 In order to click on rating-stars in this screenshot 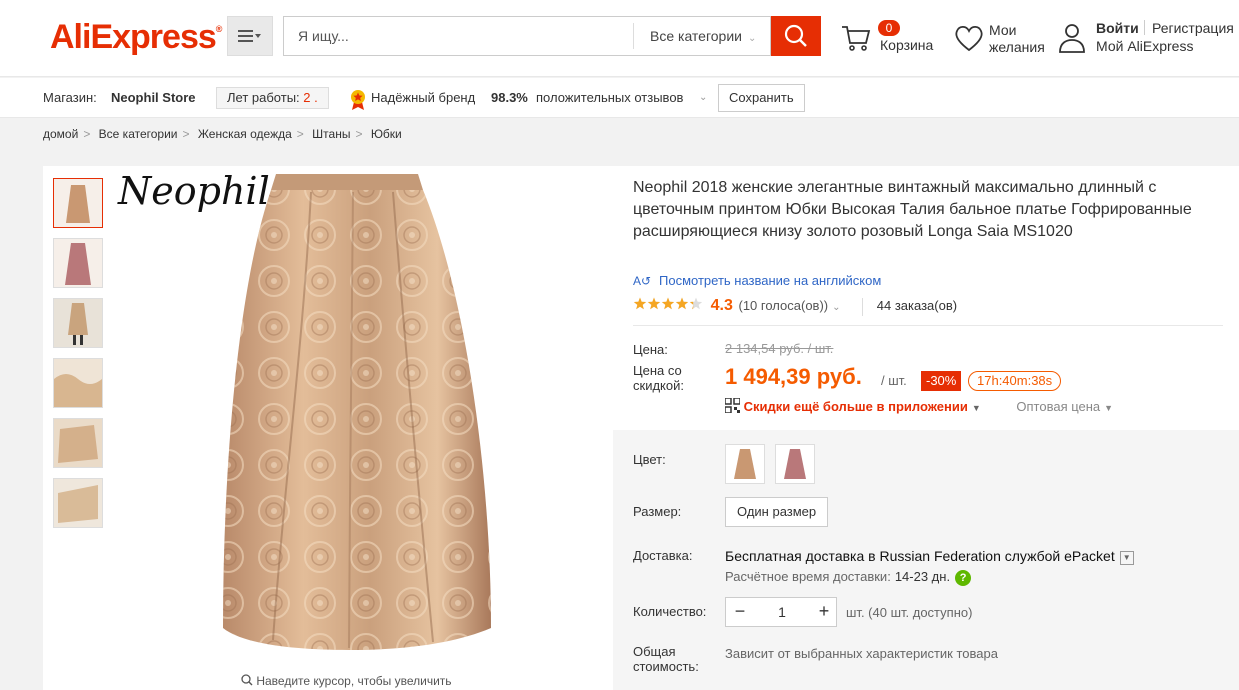, I will do `click(670, 305)`.